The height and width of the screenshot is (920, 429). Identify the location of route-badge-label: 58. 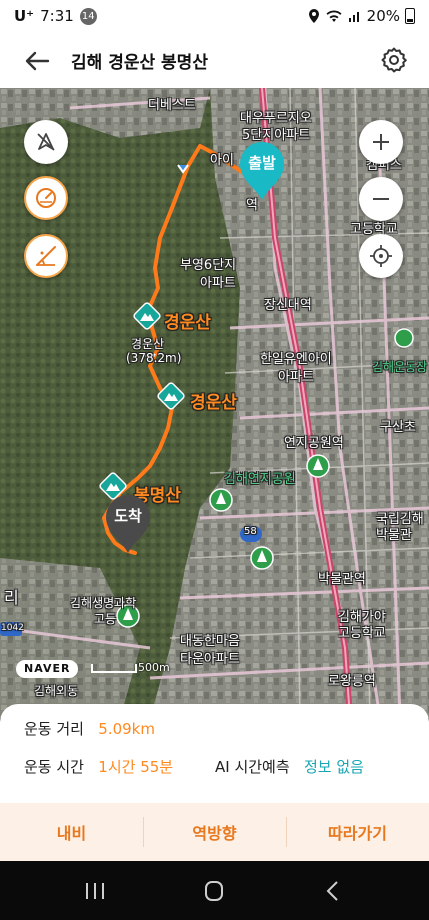
(250, 531).